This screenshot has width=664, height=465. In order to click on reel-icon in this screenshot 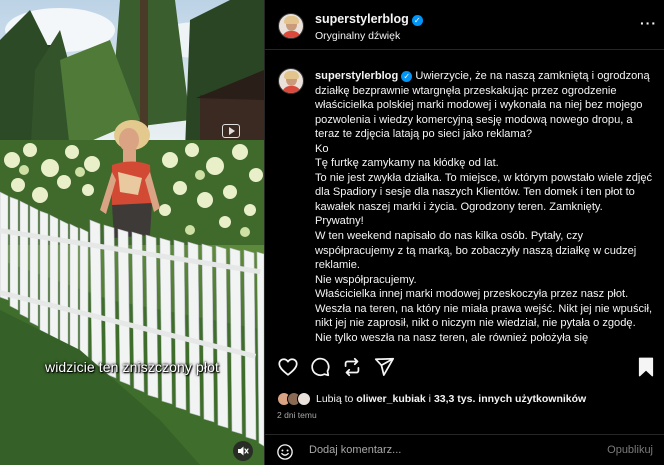, I will do `click(231, 131)`.